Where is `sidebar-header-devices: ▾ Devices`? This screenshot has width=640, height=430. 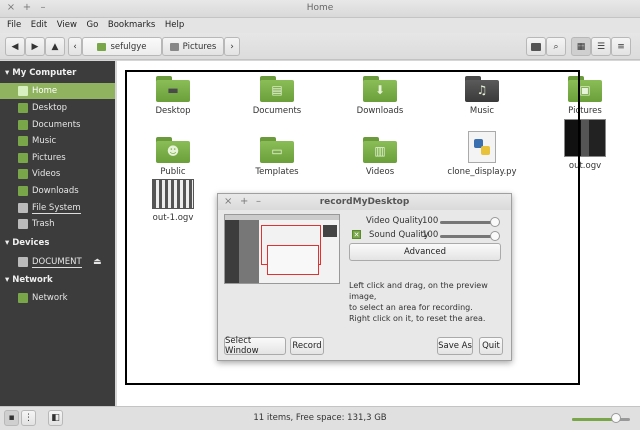 sidebar-header-devices: ▾ Devices is located at coordinates (27, 243).